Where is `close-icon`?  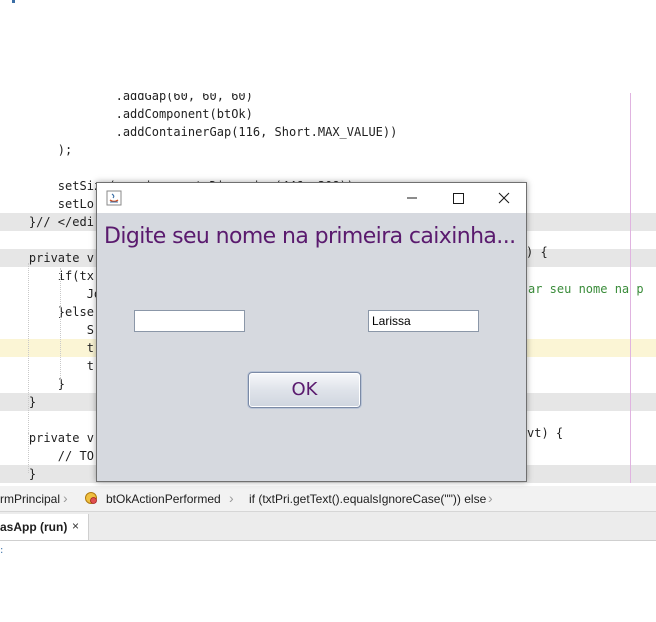 close-icon is located at coordinates (504, 198).